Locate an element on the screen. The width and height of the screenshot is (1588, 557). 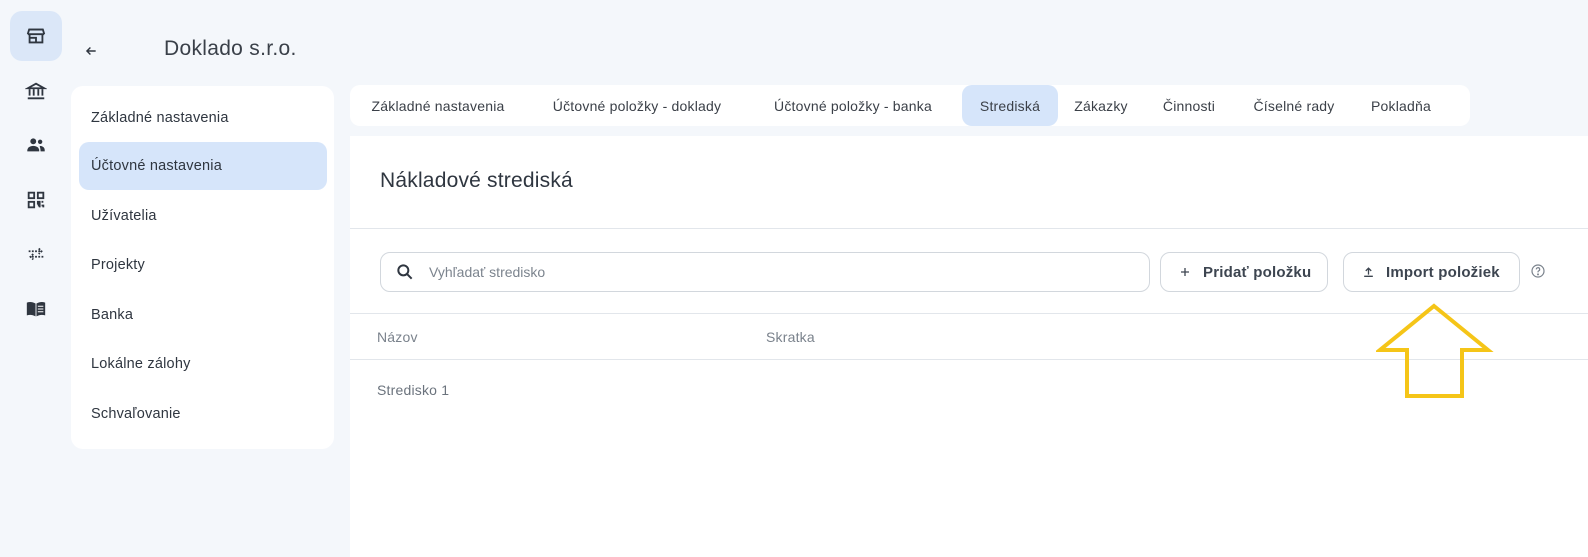
icon-rail is located at coordinates (35, 278).